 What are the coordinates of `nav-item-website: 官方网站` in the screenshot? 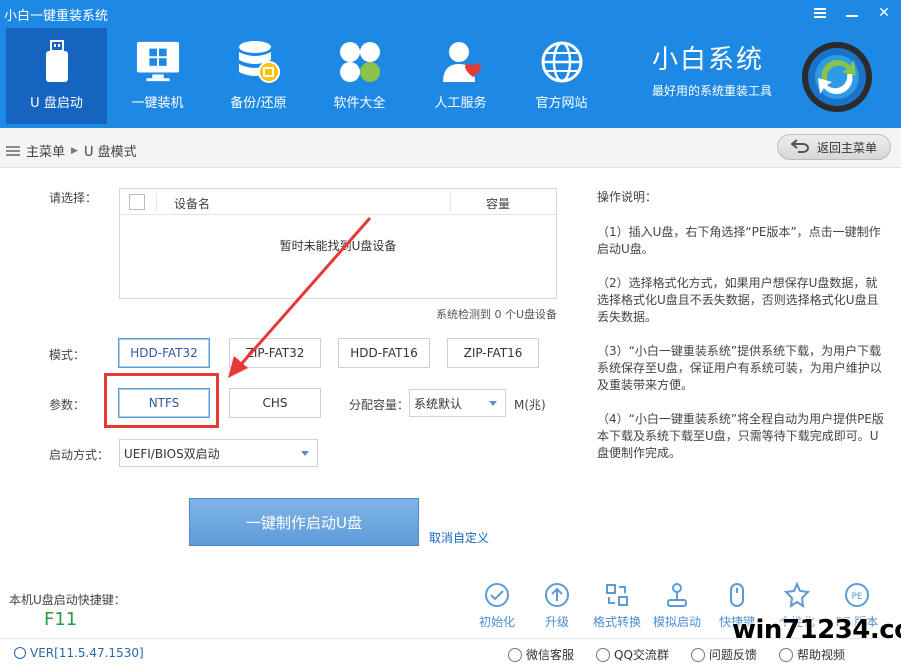 It's located at (561, 76).